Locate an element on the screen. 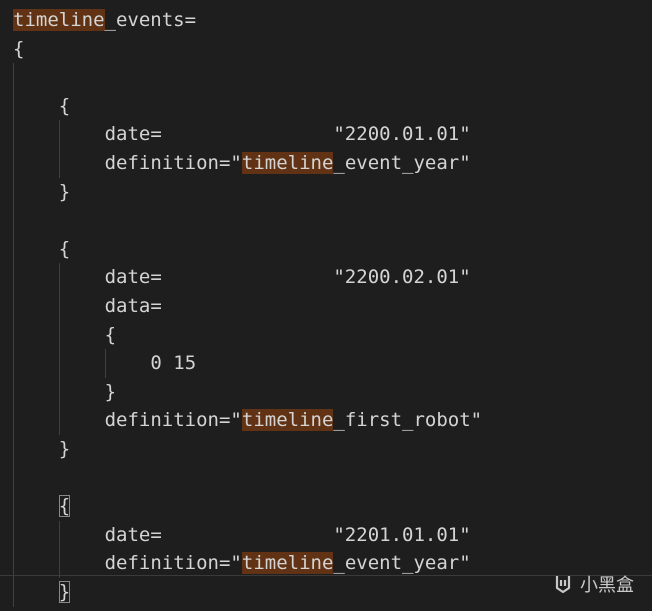 The image size is (652, 611). watermark: 小黑盒 is located at coordinates (593, 584).